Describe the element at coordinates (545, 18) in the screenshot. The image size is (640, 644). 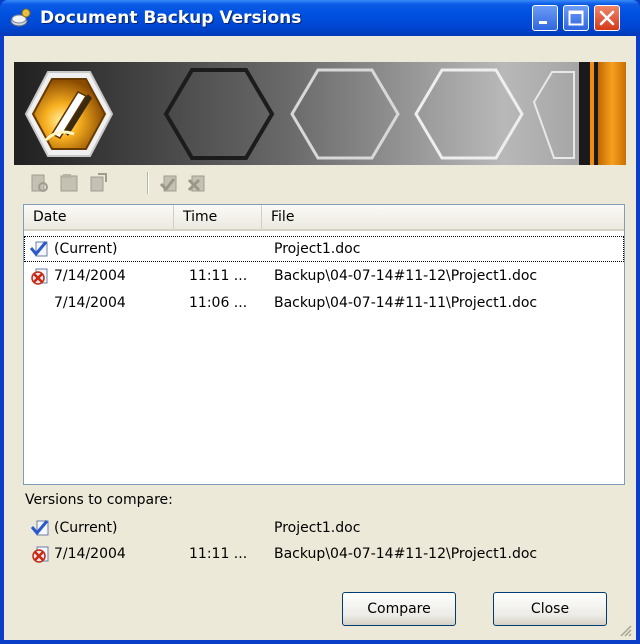
I see `minimize-button` at that location.